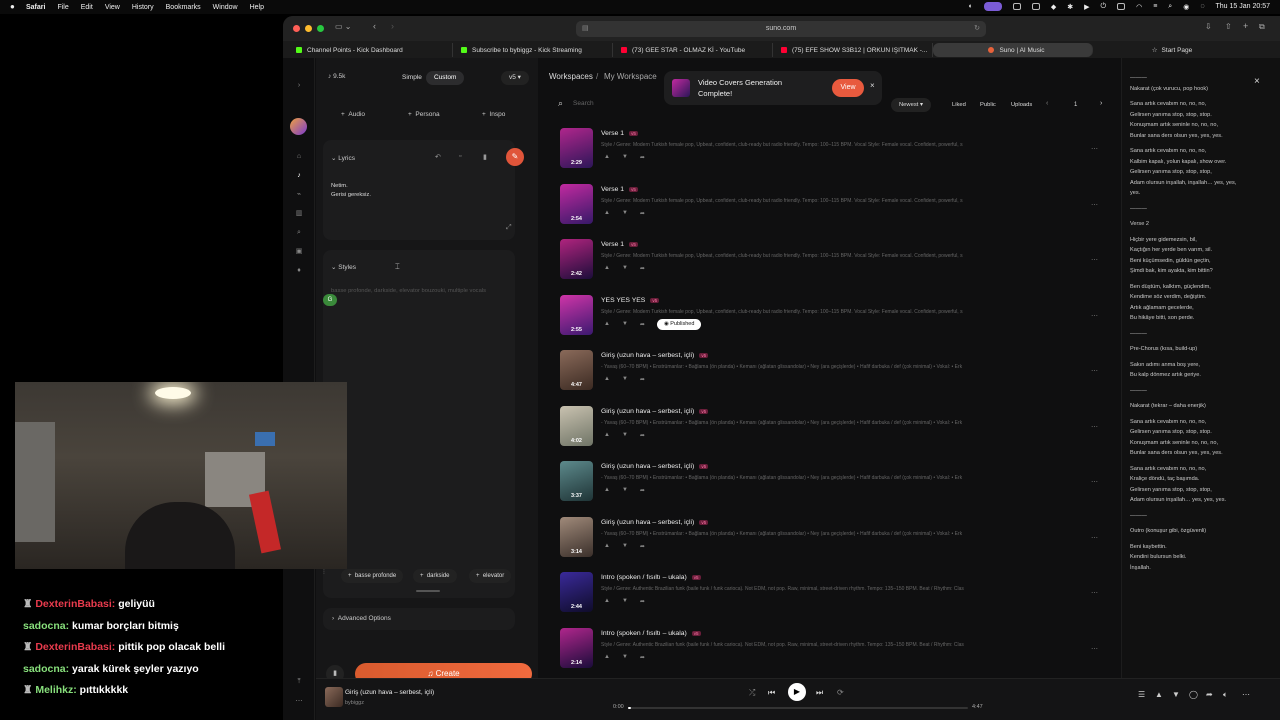 This screenshot has width=1280, height=720. I want to click on generate-lyrics-icon: ✎, so click(515, 157).